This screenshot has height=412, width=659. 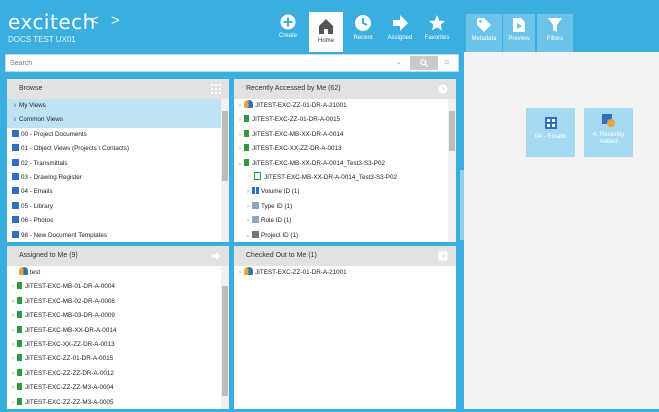 I want to click on preview-label: Preview, so click(x=519, y=39).